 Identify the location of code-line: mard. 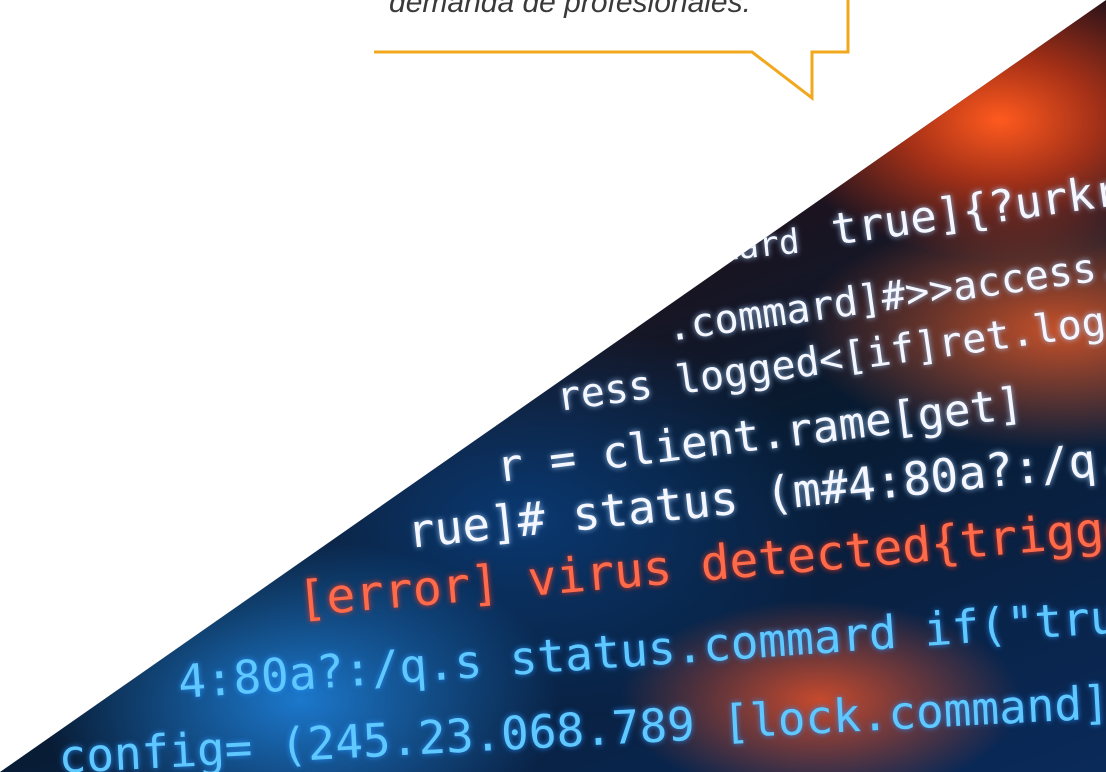
(758, 245).